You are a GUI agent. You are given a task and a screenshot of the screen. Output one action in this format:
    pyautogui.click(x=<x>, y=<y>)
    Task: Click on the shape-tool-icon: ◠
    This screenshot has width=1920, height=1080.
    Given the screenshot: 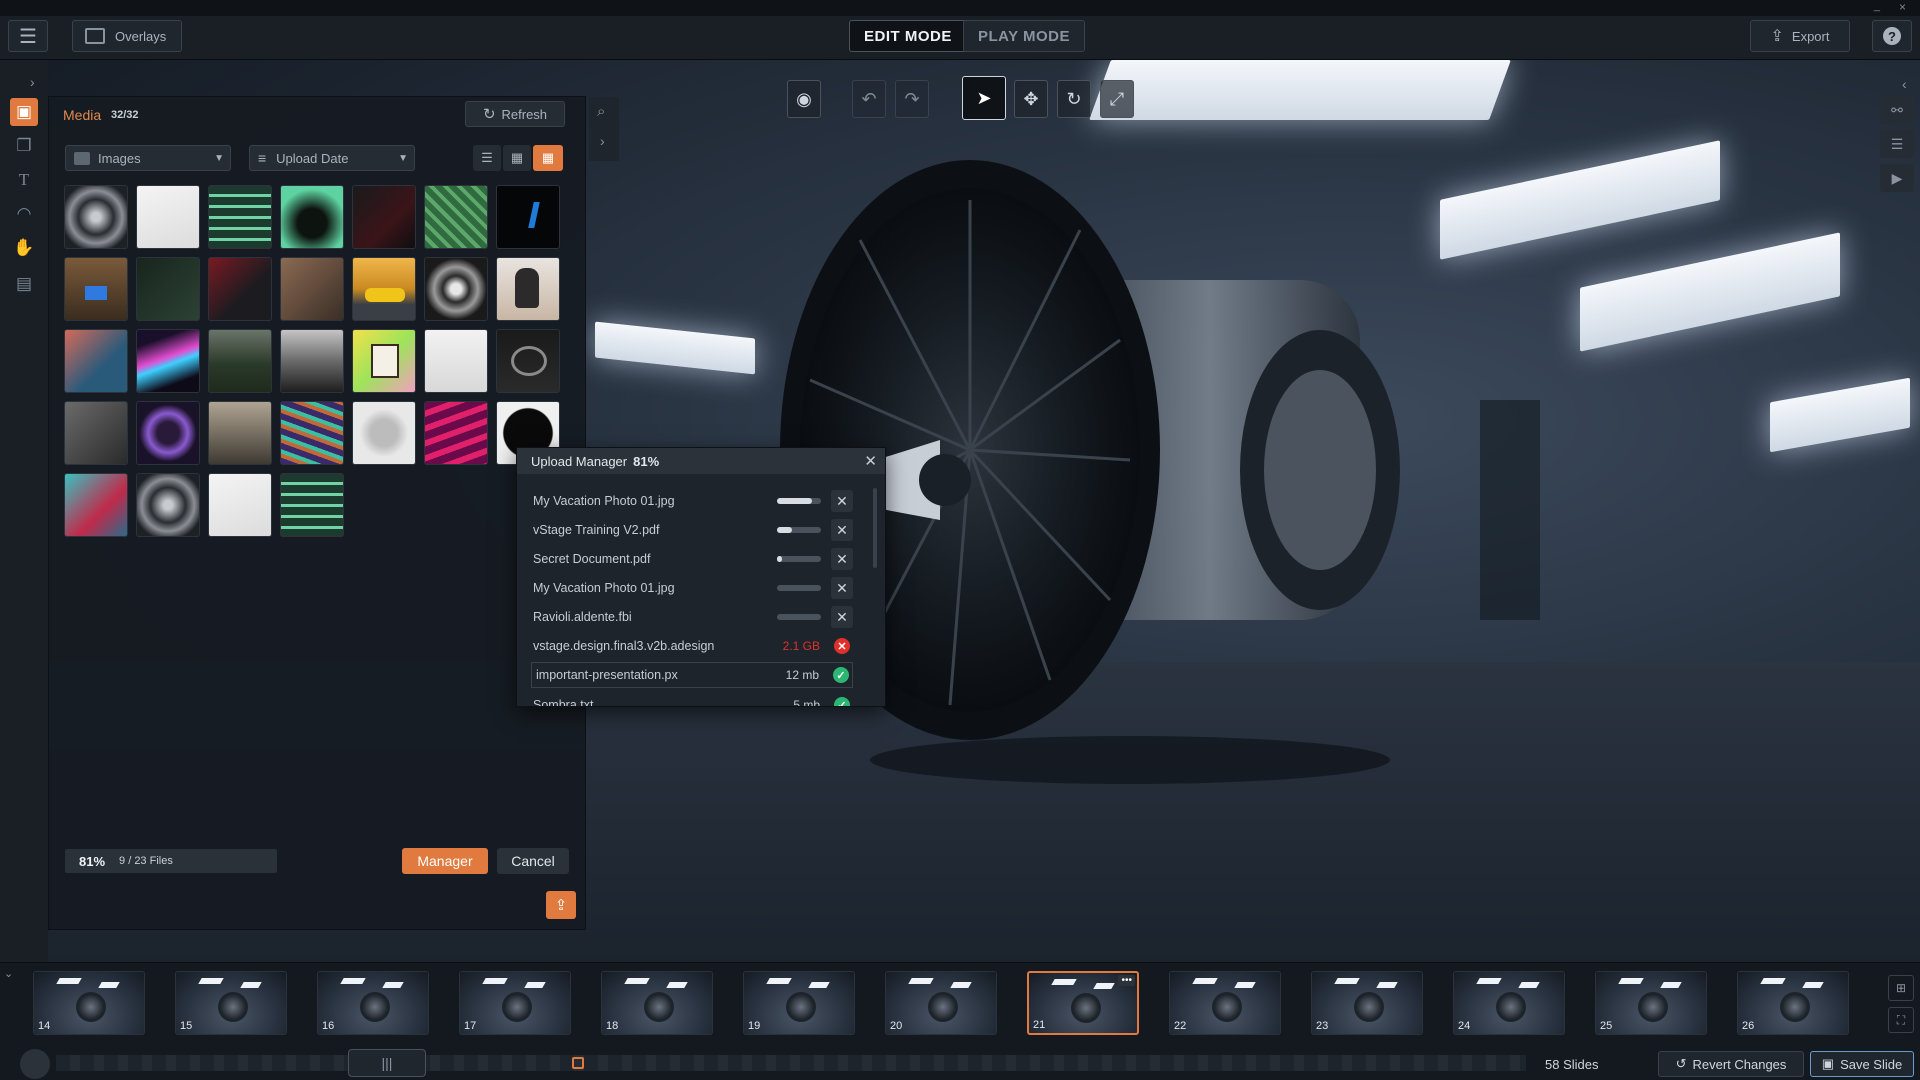 What is the action you would take?
    pyautogui.click(x=24, y=214)
    